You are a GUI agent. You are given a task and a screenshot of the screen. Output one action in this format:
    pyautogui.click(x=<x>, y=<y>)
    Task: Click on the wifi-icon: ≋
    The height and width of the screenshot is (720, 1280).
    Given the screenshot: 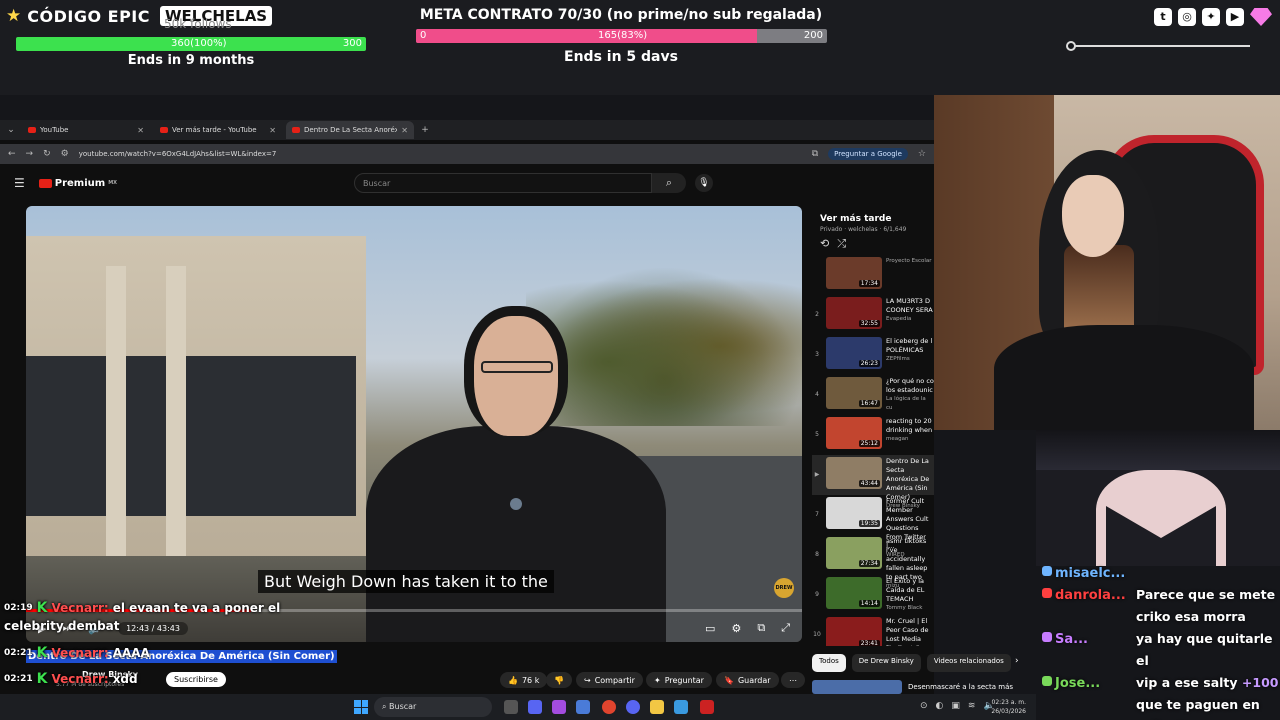 What is the action you would take?
    pyautogui.click(x=972, y=706)
    